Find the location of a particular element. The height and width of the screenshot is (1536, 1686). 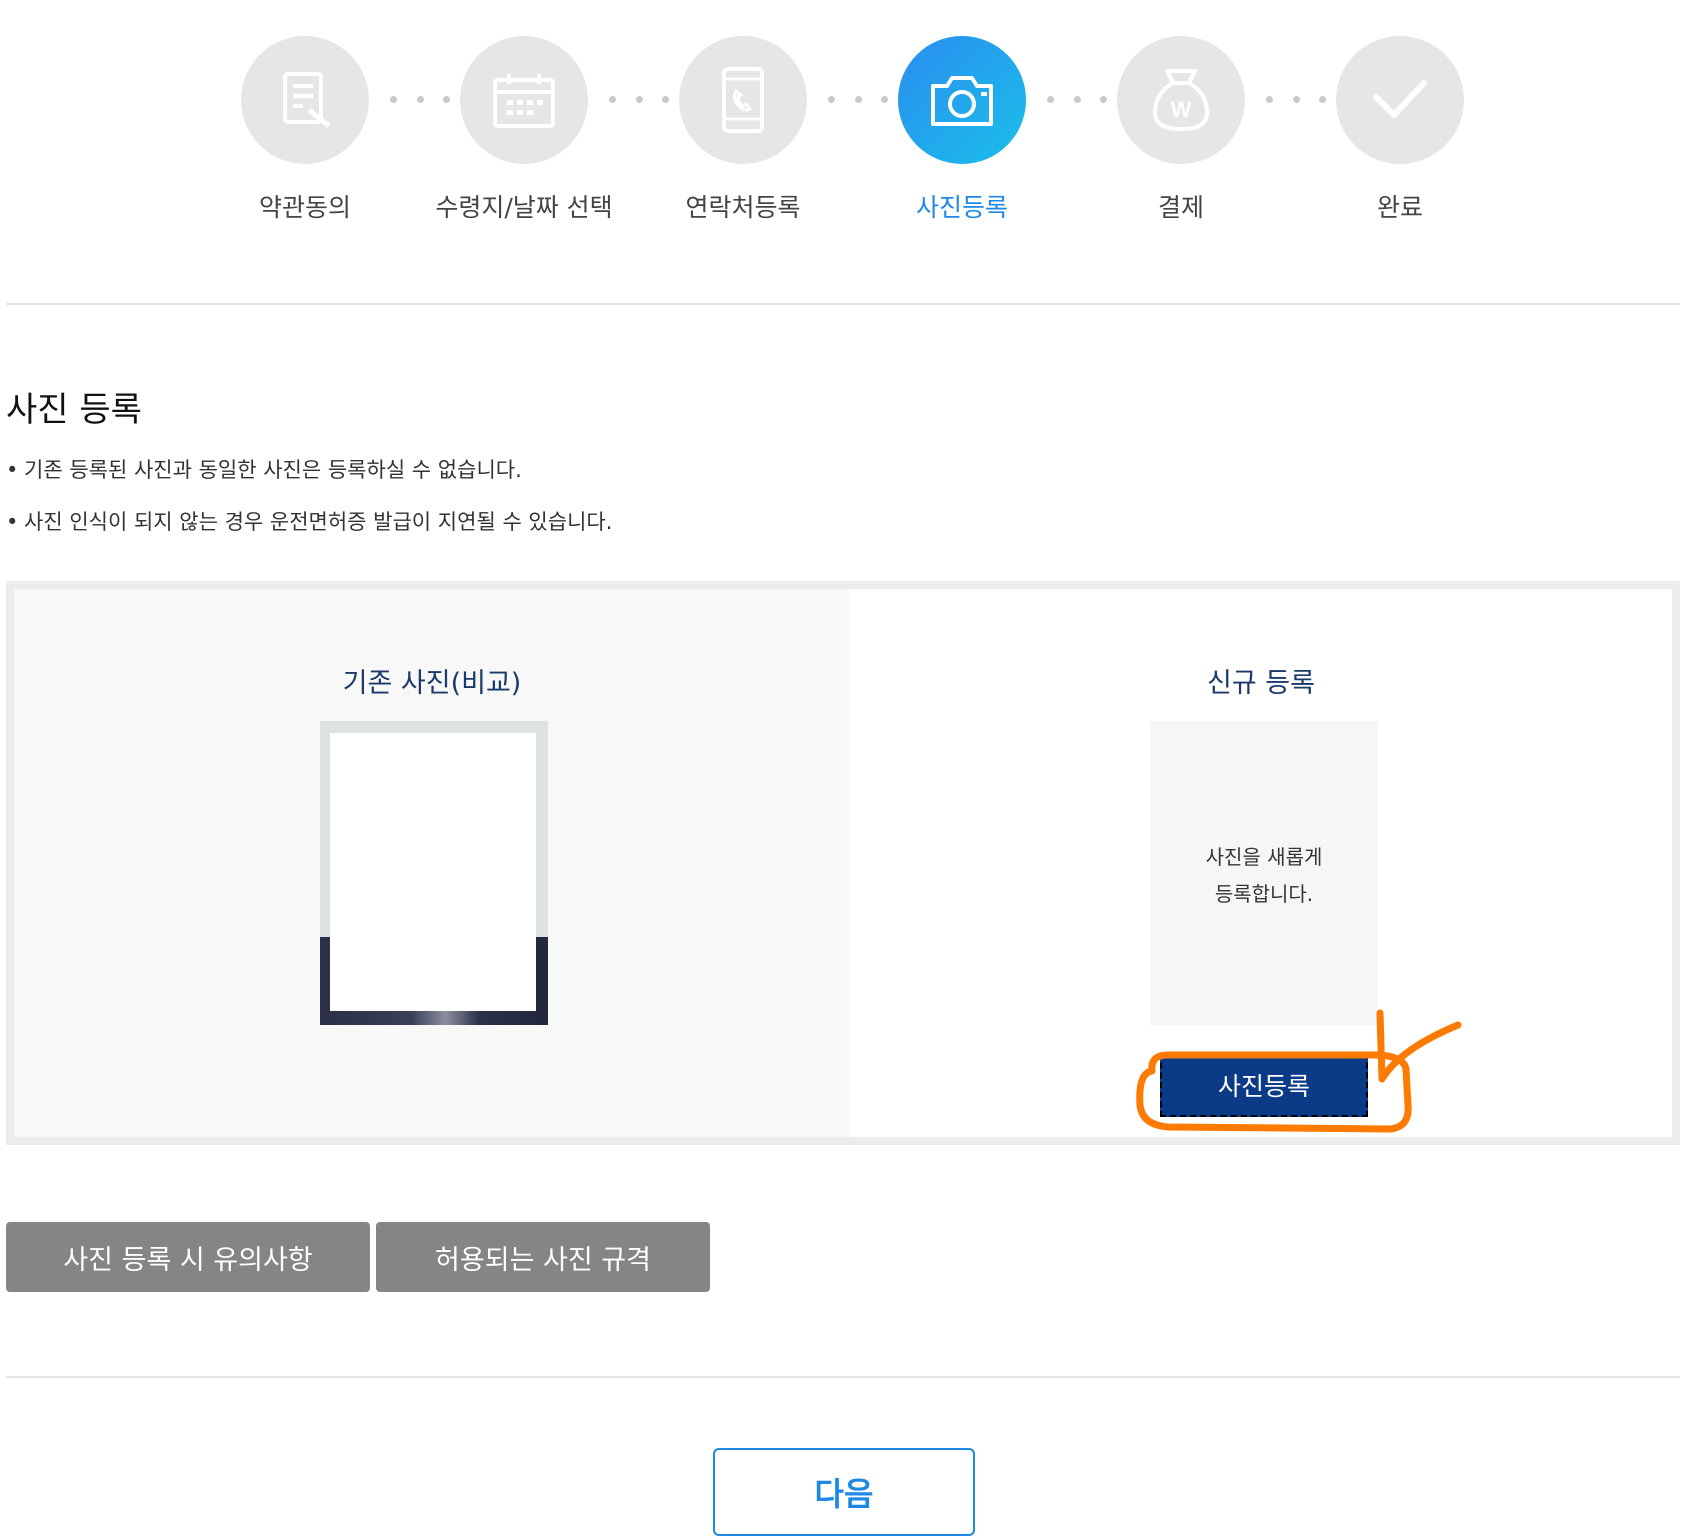

calendar-icon is located at coordinates (524, 101).